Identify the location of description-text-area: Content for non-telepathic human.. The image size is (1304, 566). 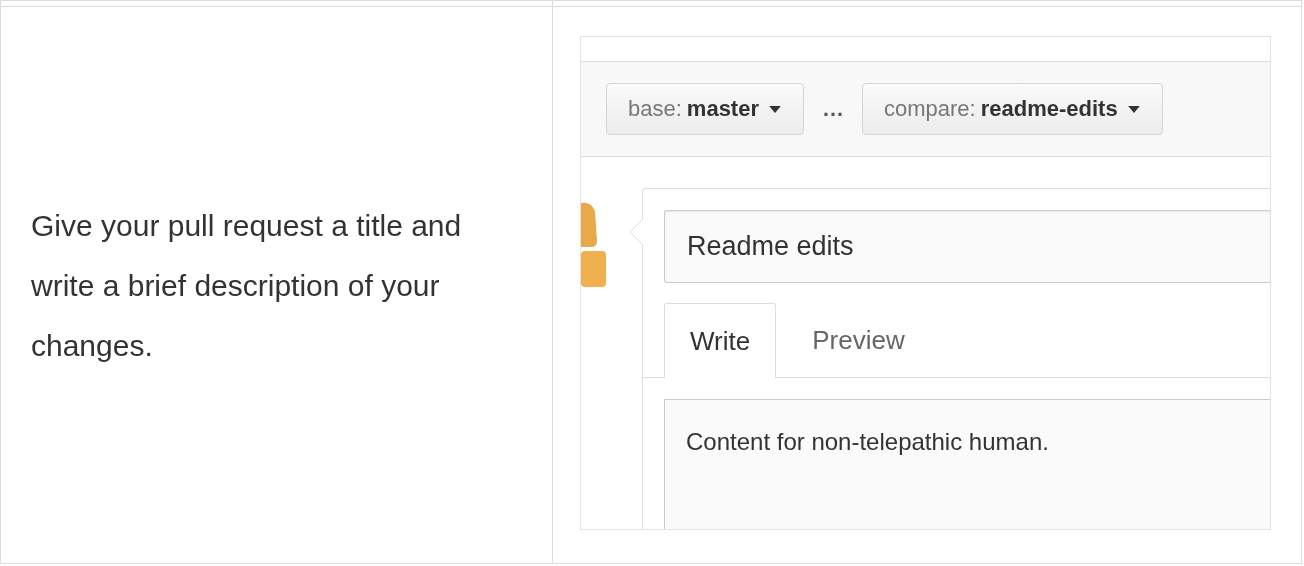
(967, 464).